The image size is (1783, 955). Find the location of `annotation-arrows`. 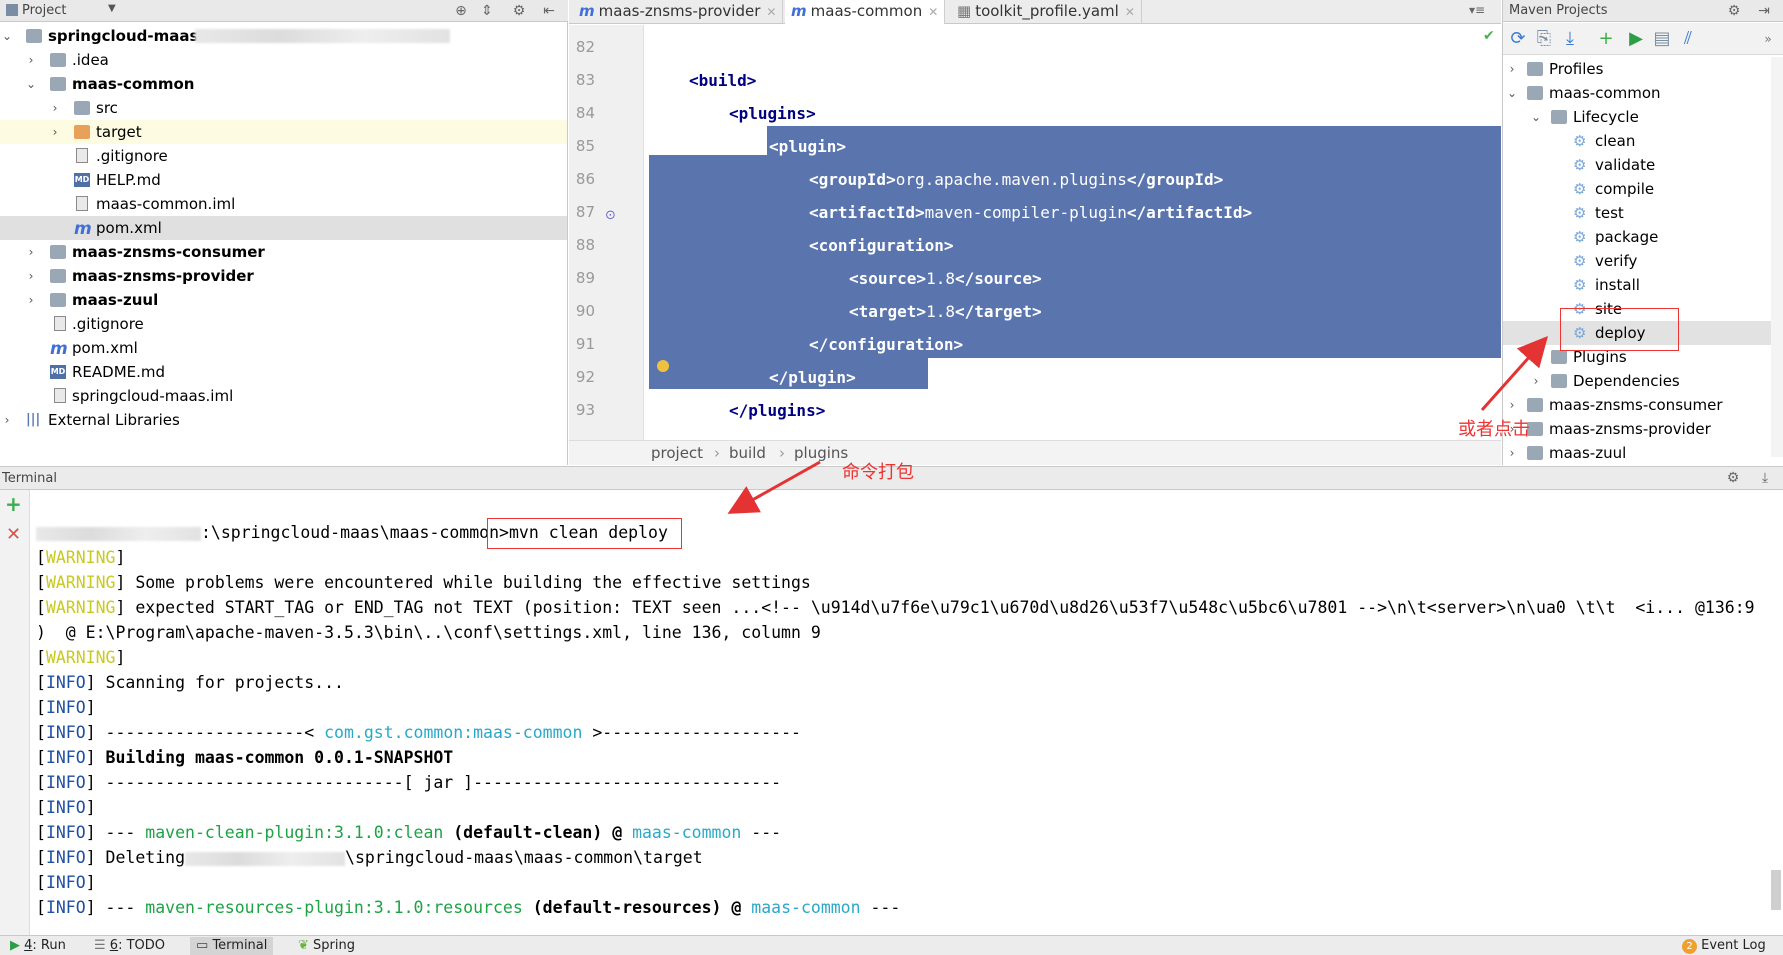

annotation-arrows is located at coordinates (1137, 425).